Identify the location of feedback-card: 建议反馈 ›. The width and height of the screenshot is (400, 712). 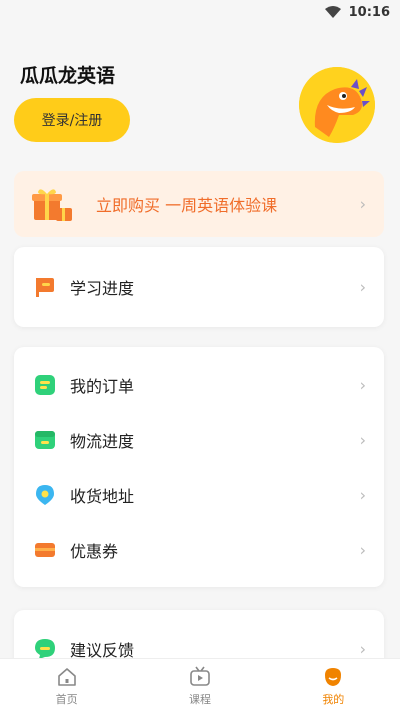
(199, 635).